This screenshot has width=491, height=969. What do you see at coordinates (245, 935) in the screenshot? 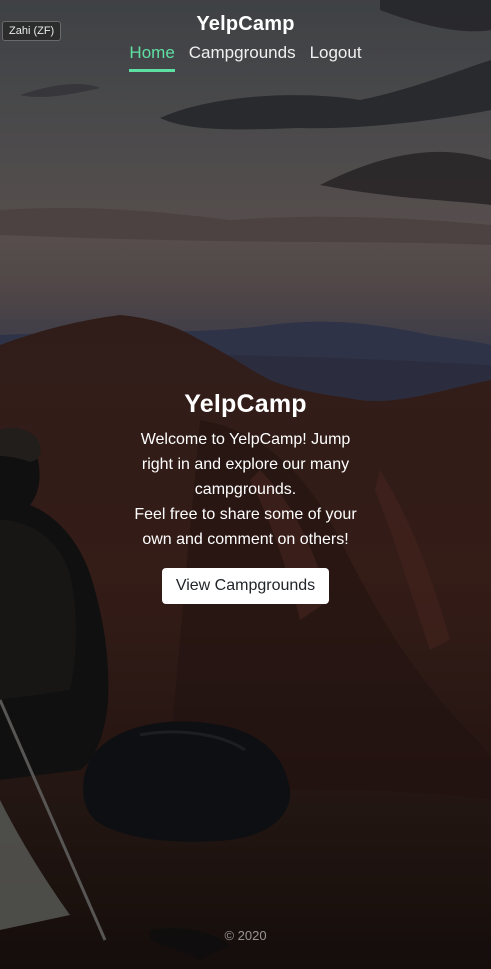
I see `footer-copyright: © 2020` at bounding box center [245, 935].